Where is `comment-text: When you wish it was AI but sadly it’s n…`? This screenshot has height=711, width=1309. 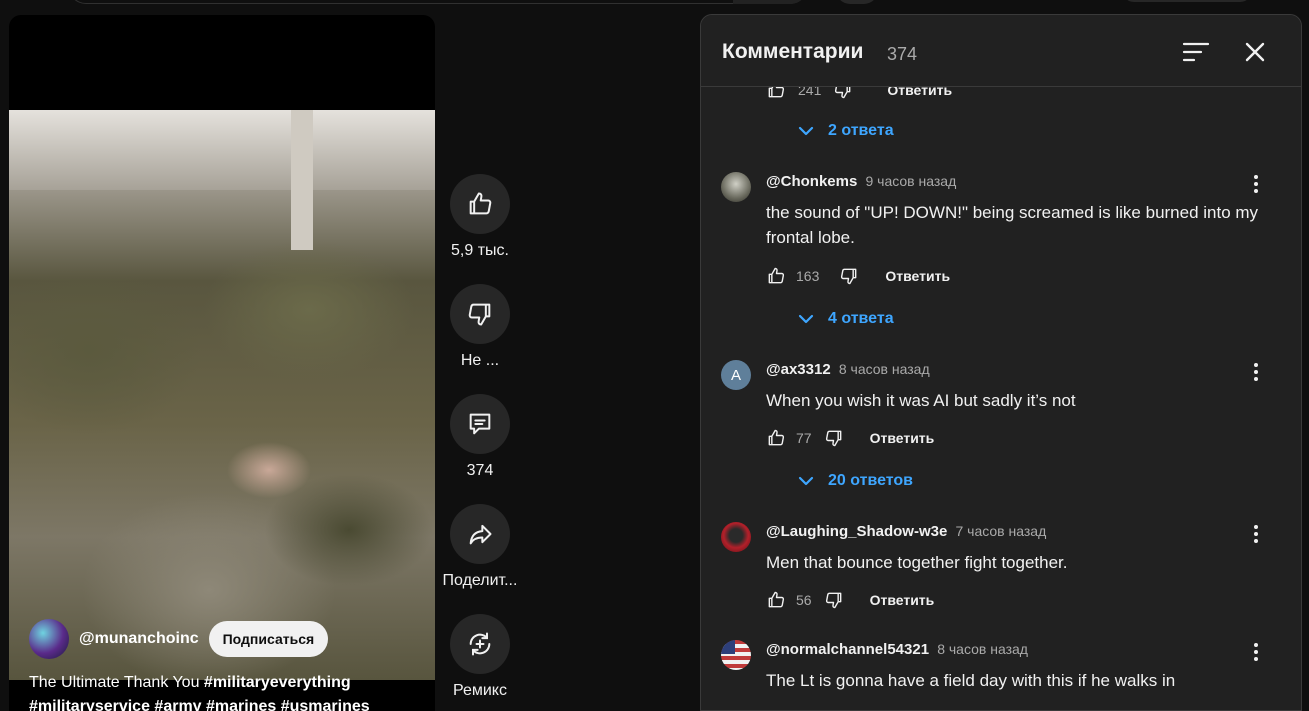 comment-text: When you wish it was AI but sadly it’s n… is located at coordinates (921, 400).